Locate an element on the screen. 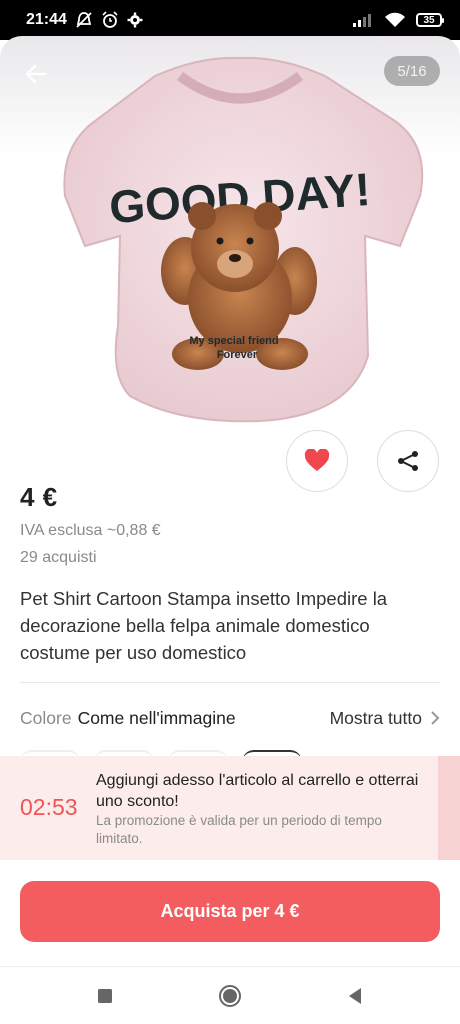 This screenshot has height=1024, width=460. shirt-caption-line-1: My special friend is located at coordinates (233, 341).